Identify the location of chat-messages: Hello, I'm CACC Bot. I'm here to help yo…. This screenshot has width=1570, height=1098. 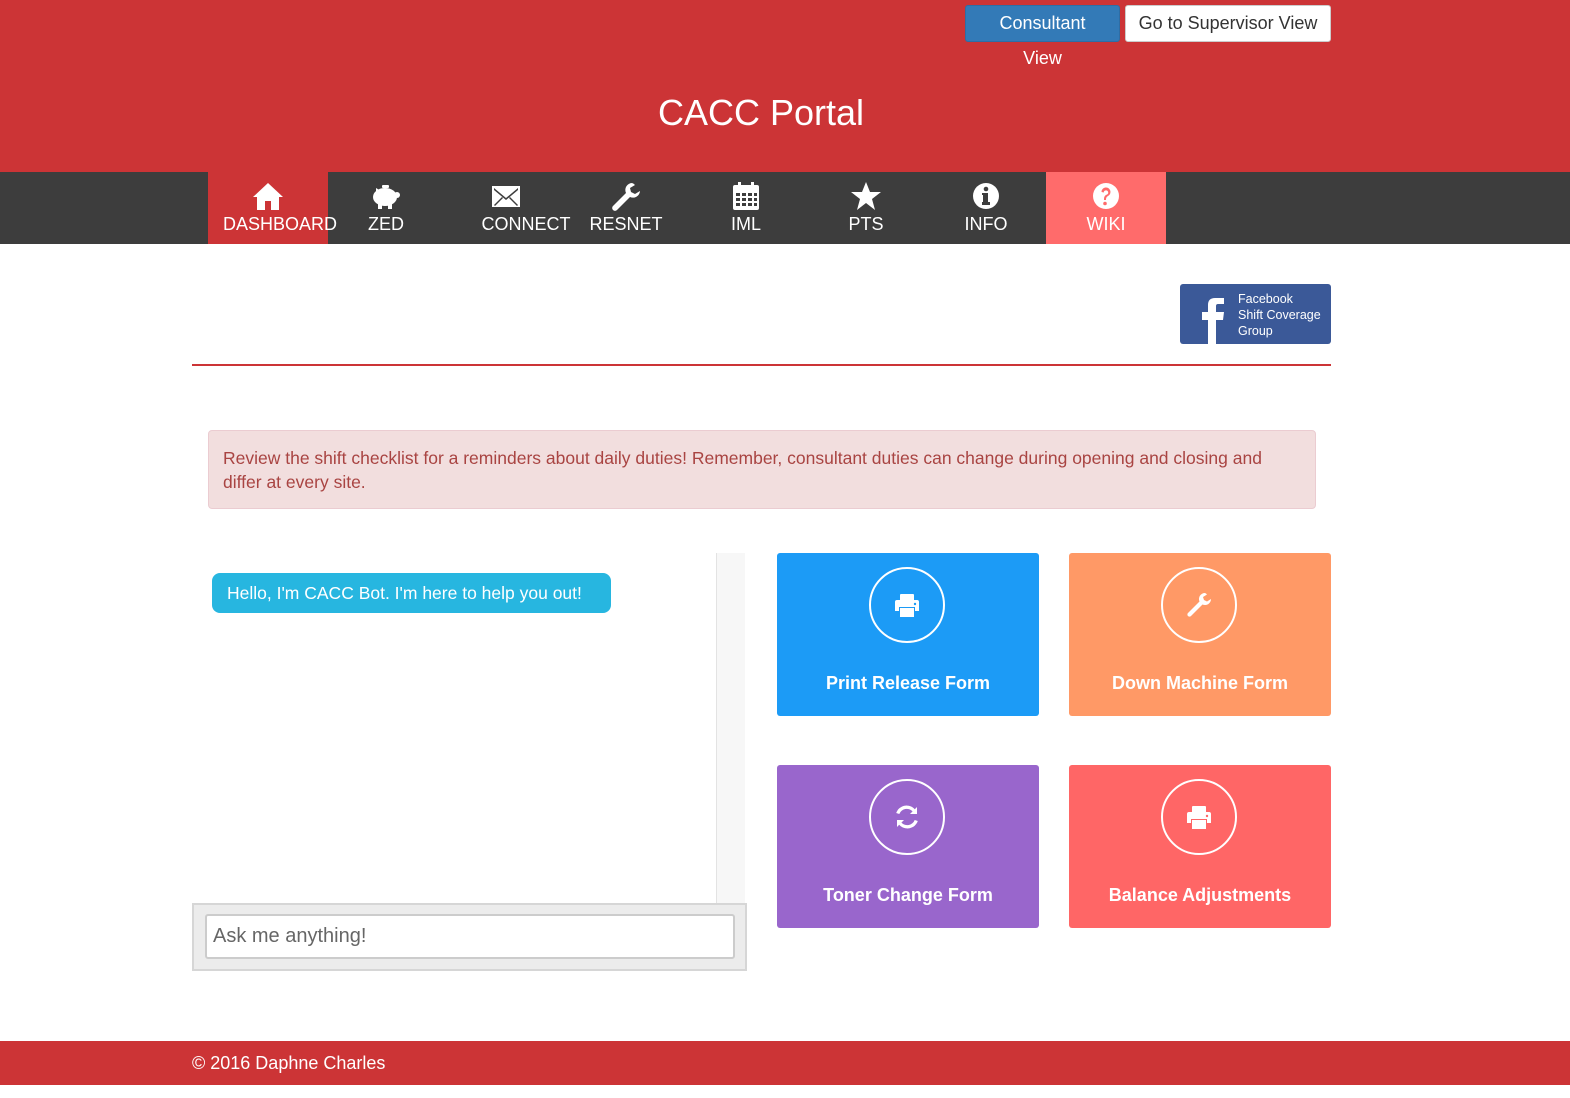
(454, 728).